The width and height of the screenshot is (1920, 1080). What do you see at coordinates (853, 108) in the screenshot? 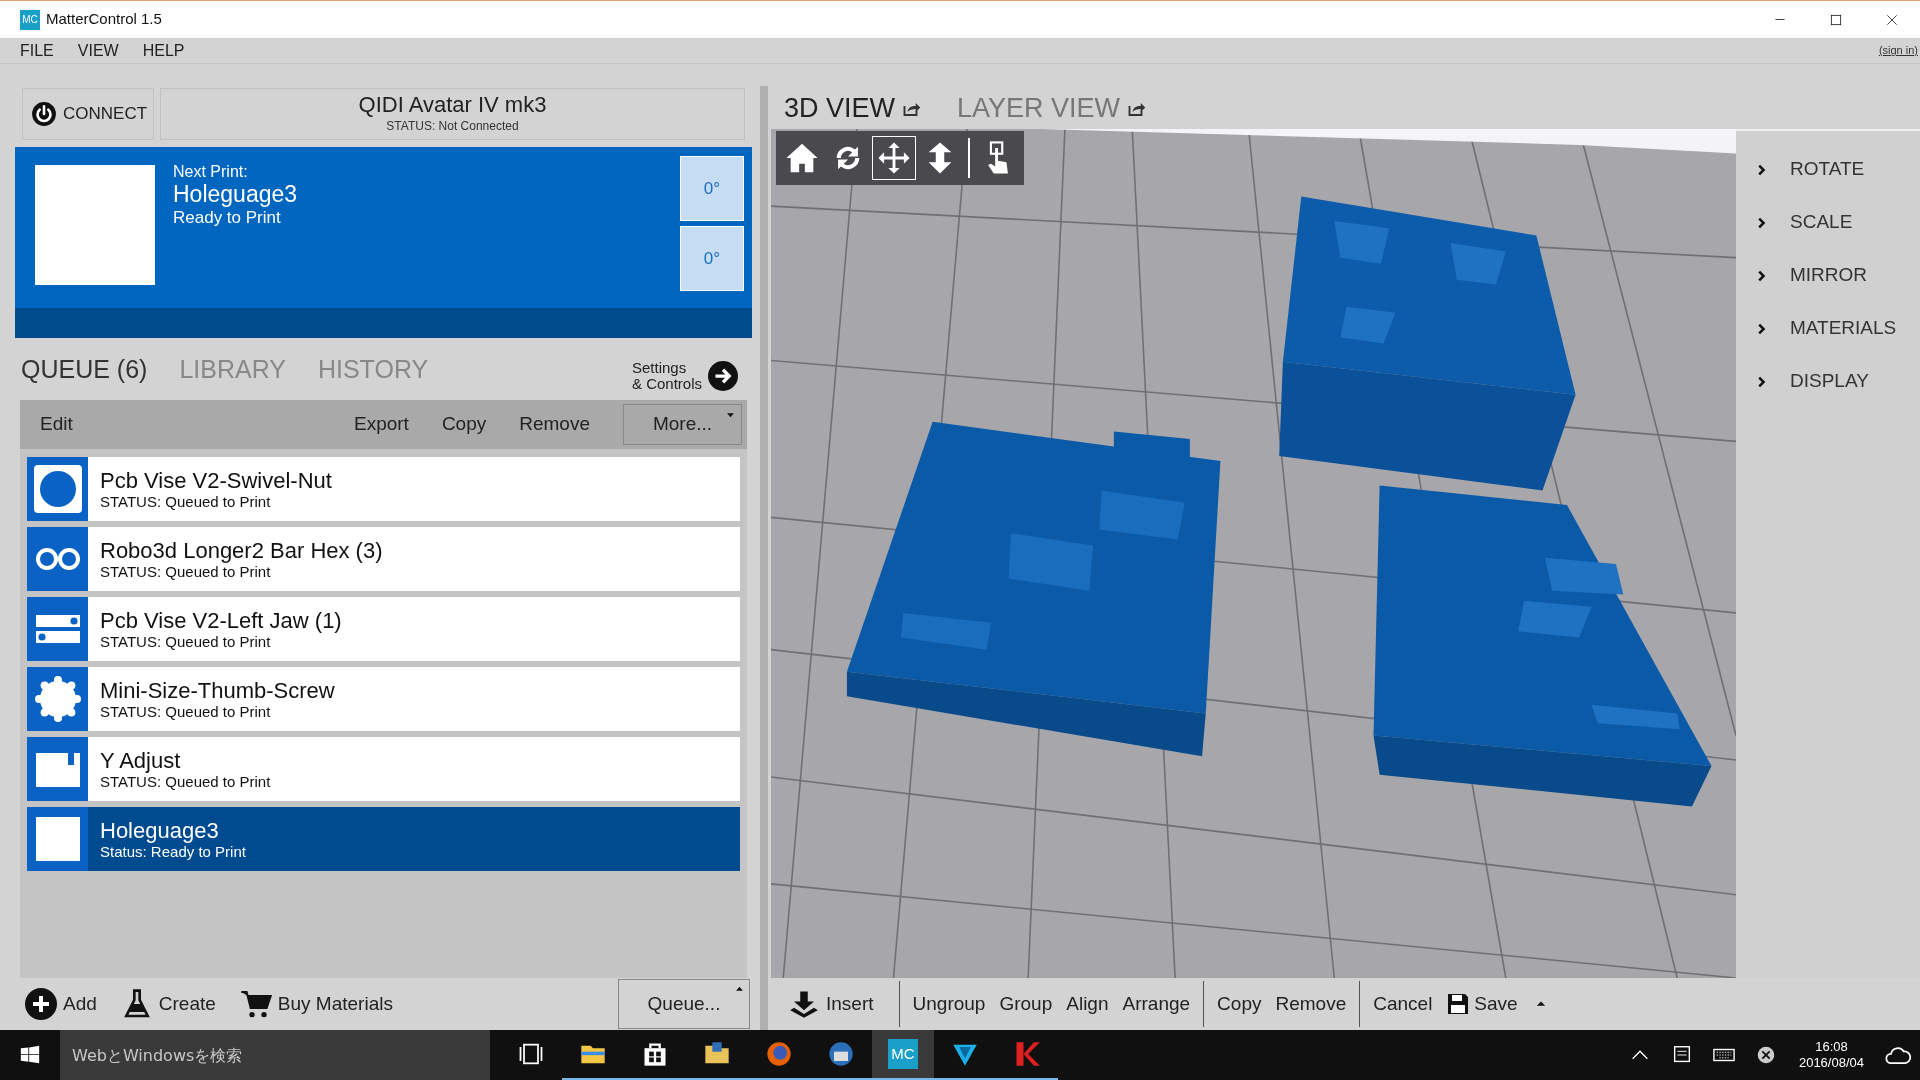
I see `view-tab: 3D VIEW` at bounding box center [853, 108].